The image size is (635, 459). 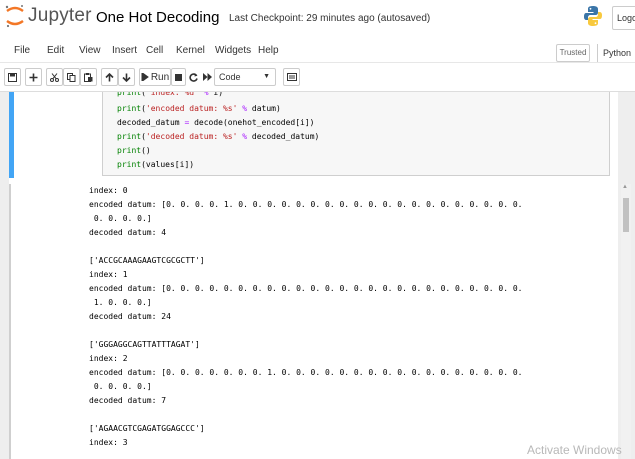 I want to click on output-line: decoded datum: 7, so click(x=128, y=400).